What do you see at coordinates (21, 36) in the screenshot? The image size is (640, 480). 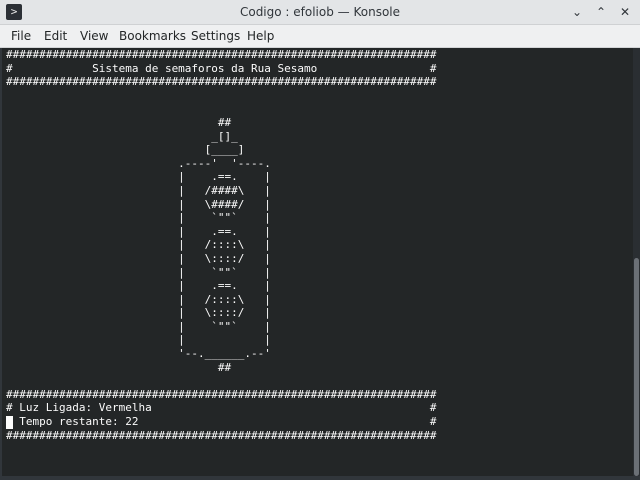 I see `menu-file: File` at bounding box center [21, 36].